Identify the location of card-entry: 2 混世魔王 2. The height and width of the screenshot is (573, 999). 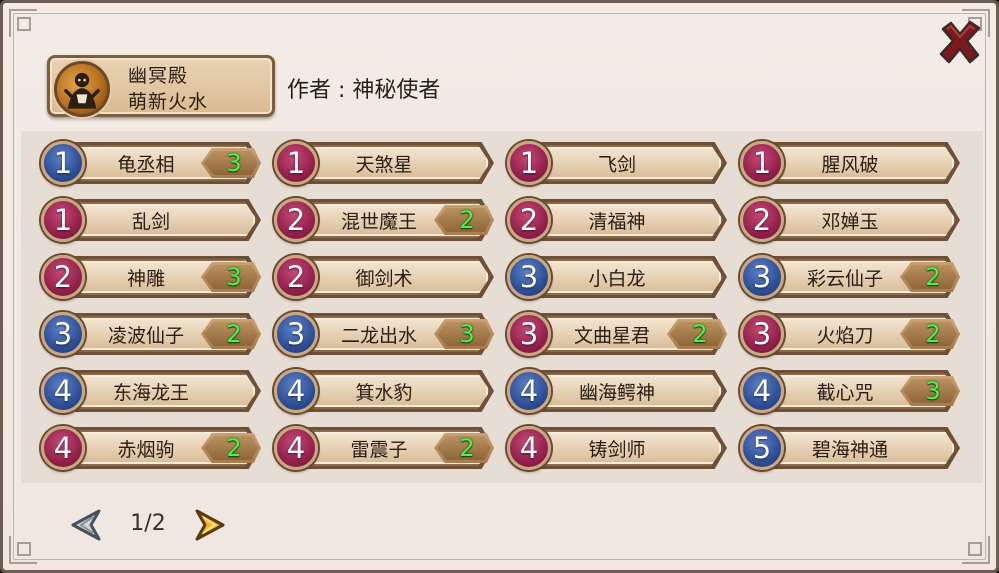
(384, 220).